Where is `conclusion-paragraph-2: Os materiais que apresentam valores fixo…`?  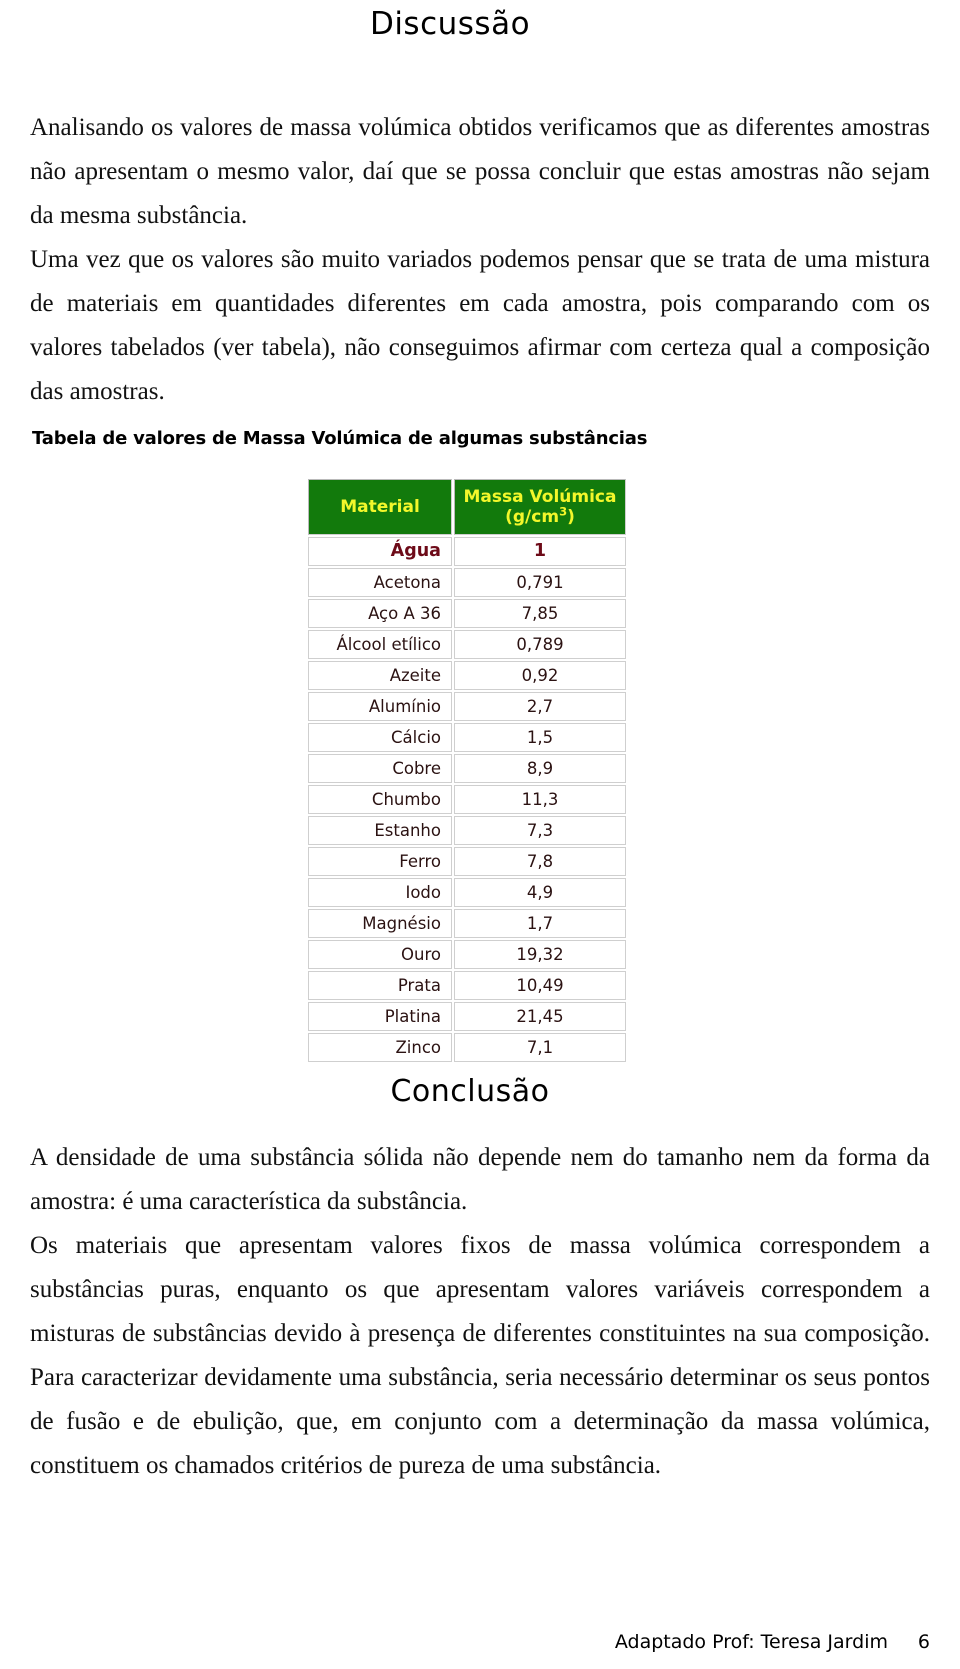 conclusion-paragraph-2: Os materiais que apresentam valores fixo… is located at coordinates (480, 1355).